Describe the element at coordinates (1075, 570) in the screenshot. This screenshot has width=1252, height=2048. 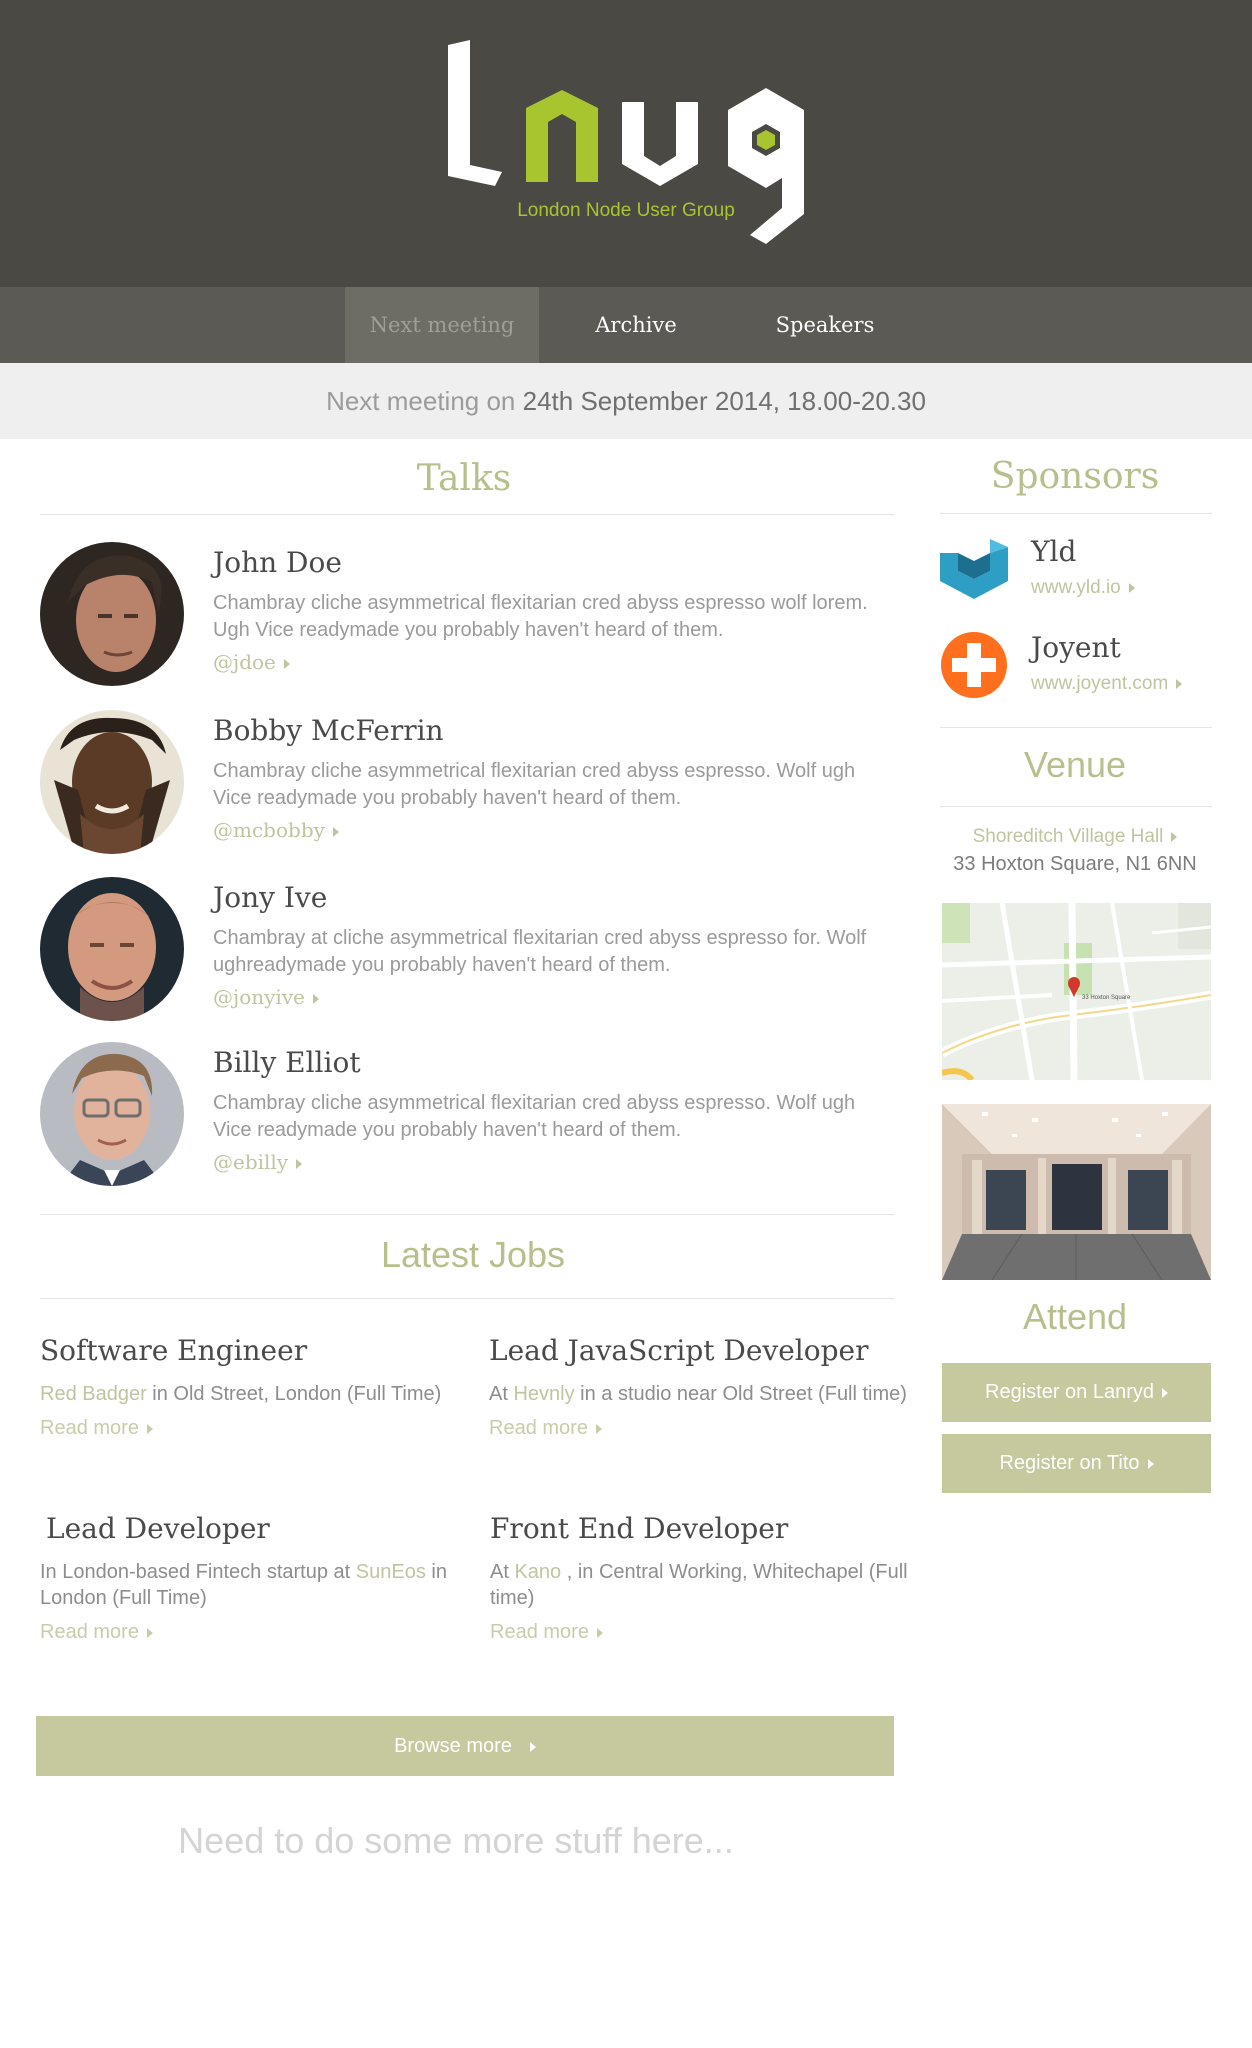
I see `sponsor-item: Yld www.yld.io` at that location.